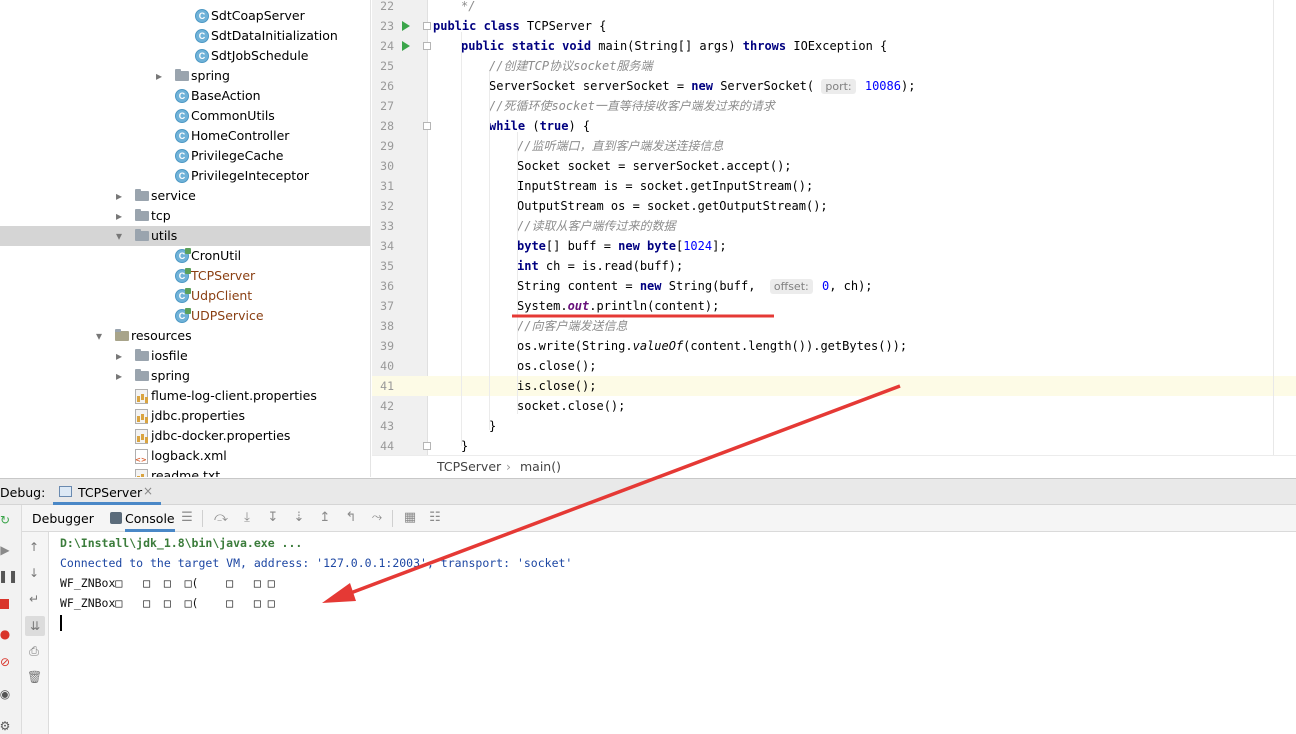  Describe the element at coordinates (435, 518) in the screenshot. I see `trace-icon: ☷` at that location.